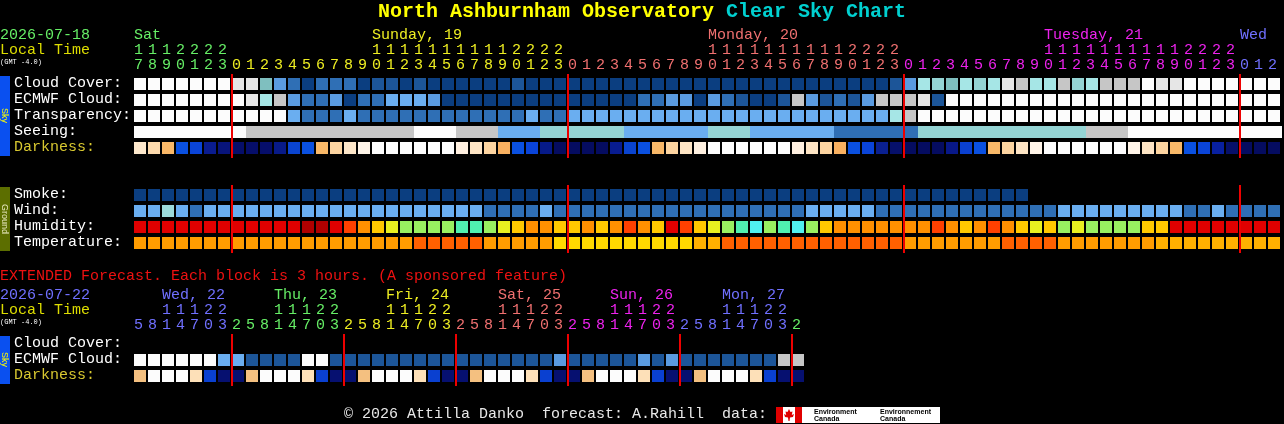 The width and height of the screenshot is (1284, 424). I want to click on day-label: Wed, 22, so click(193, 295).